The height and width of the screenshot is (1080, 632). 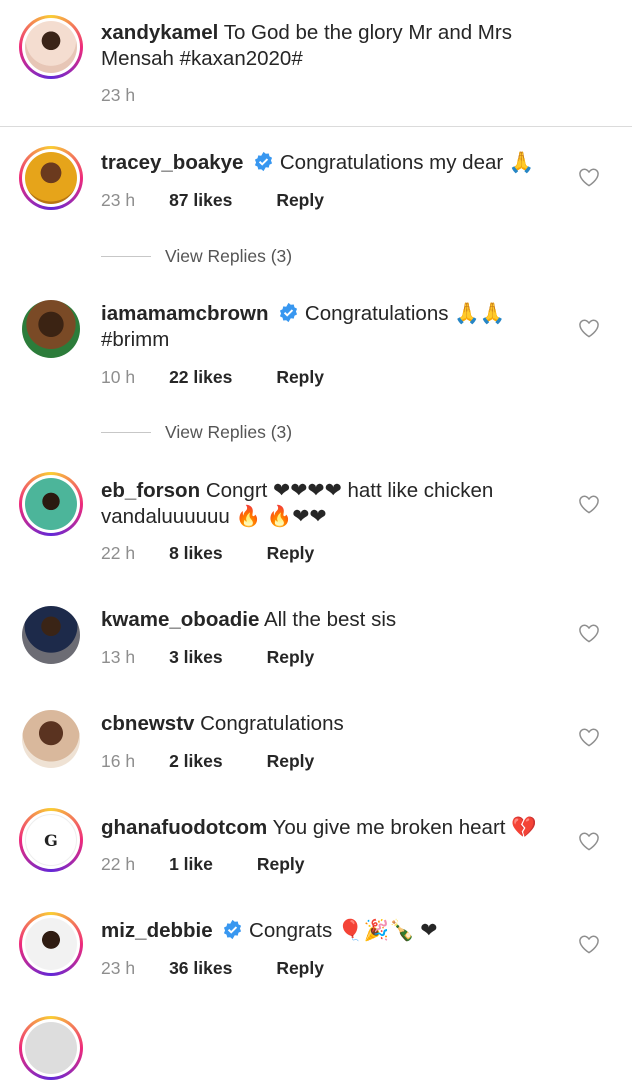 I want to click on avatar-next-comment, so click(x=51, y=1048).